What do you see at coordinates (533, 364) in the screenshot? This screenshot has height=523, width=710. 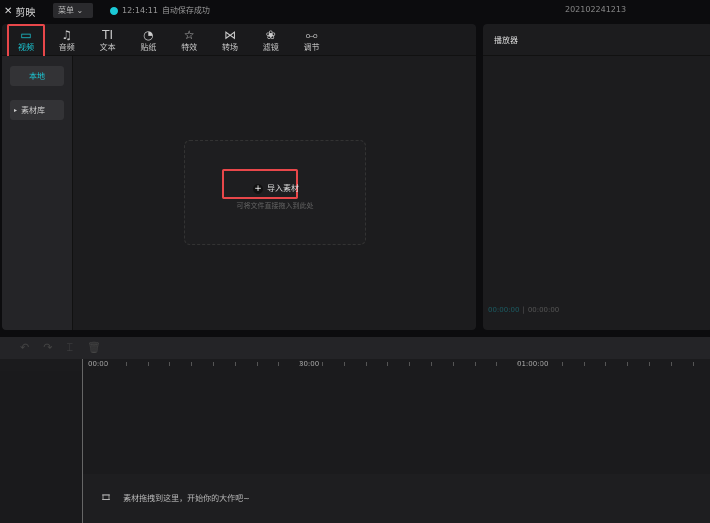 I see `ruler-label: 01:00:00` at bounding box center [533, 364].